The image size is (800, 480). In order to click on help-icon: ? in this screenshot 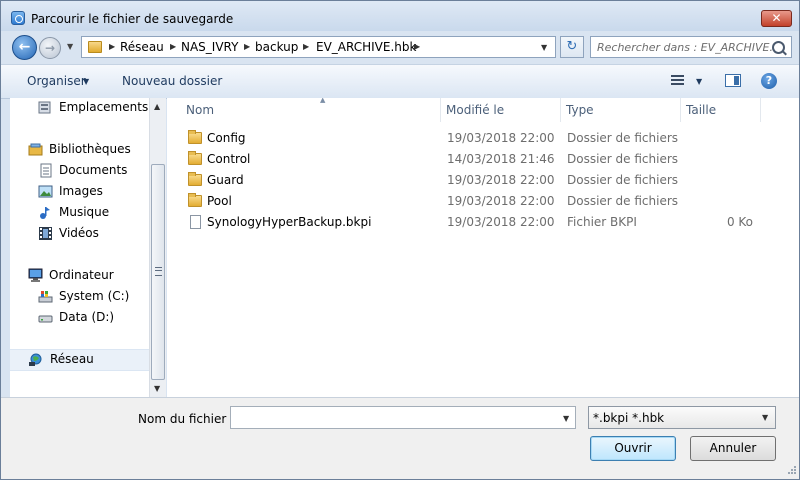, I will do `click(769, 81)`.